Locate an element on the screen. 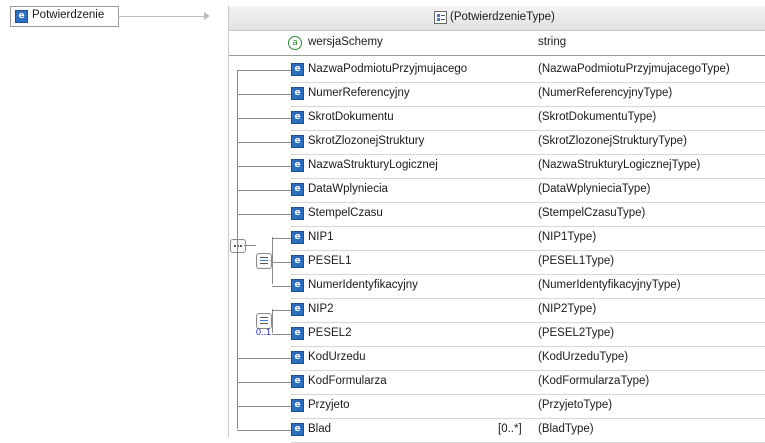 The image size is (765, 443). connector-arrow-icon is located at coordinates (207, 16).